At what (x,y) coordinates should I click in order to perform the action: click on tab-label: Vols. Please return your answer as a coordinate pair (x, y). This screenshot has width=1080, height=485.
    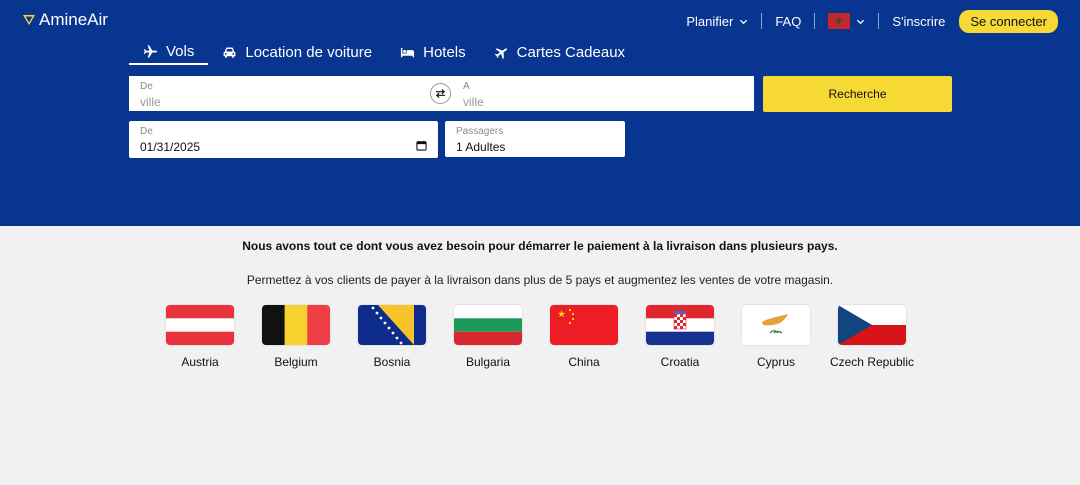
    Looking at the image, I should click on (180, 51).